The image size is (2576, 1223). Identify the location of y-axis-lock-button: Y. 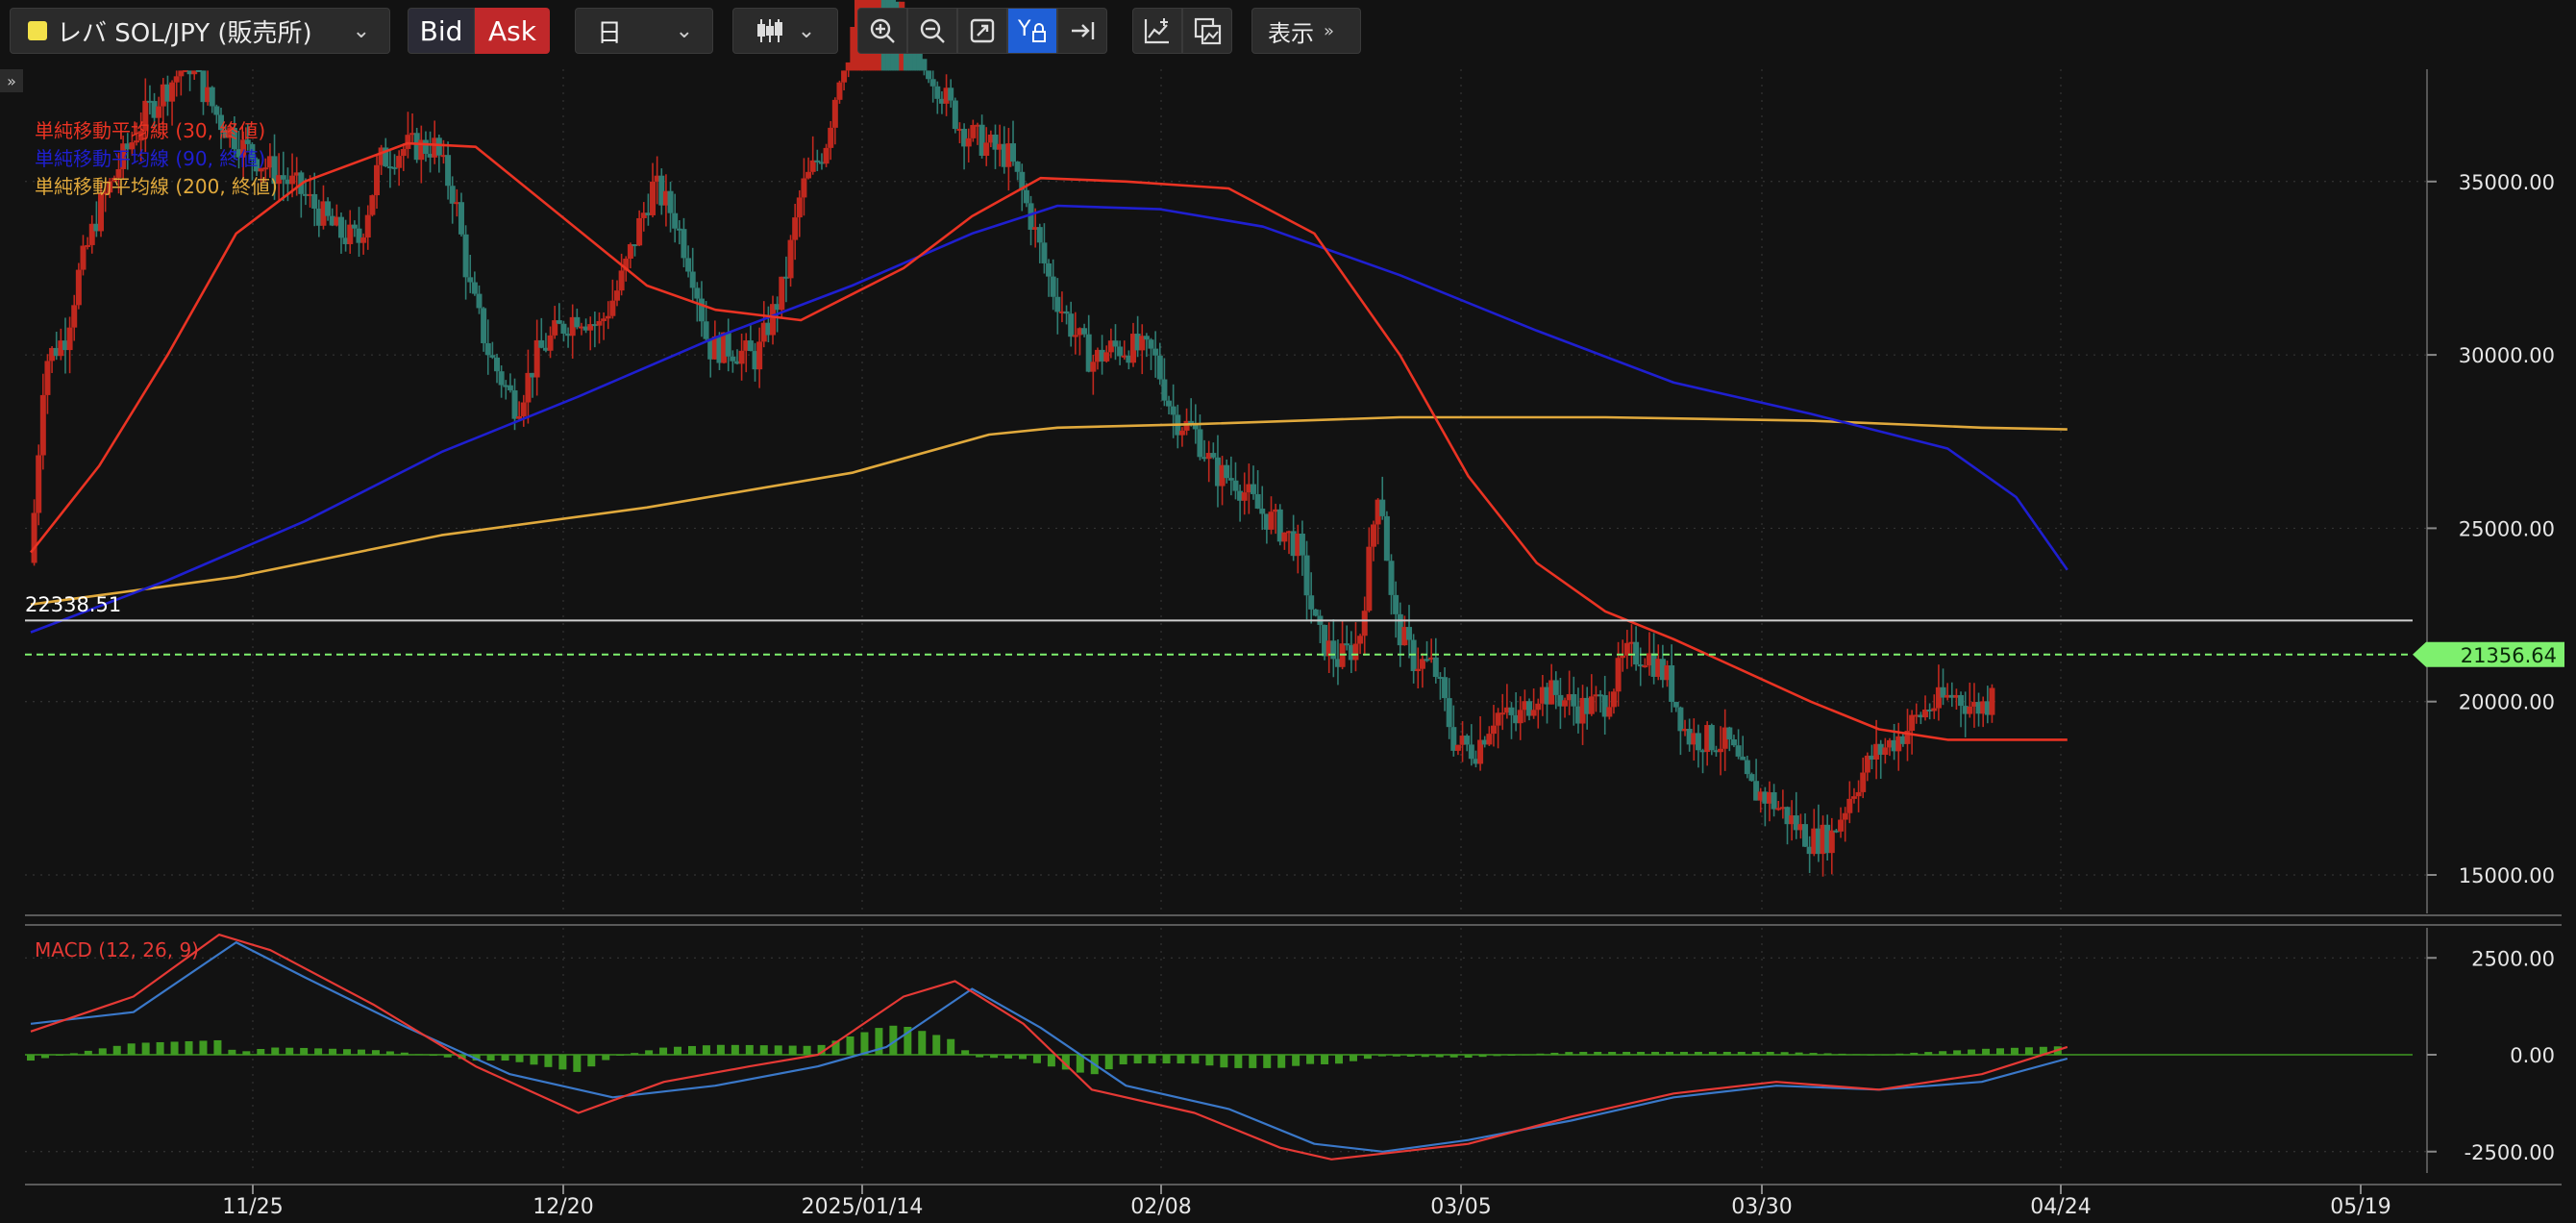
(1032, 31).